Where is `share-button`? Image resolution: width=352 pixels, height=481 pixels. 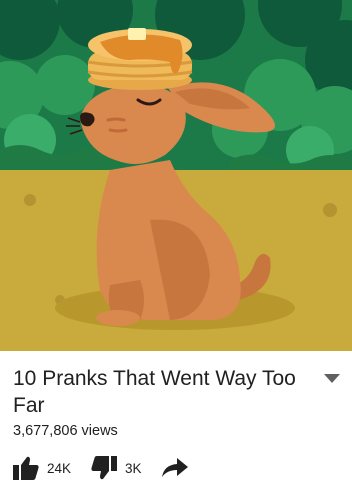 share-button is located at coordinates (174, 468).